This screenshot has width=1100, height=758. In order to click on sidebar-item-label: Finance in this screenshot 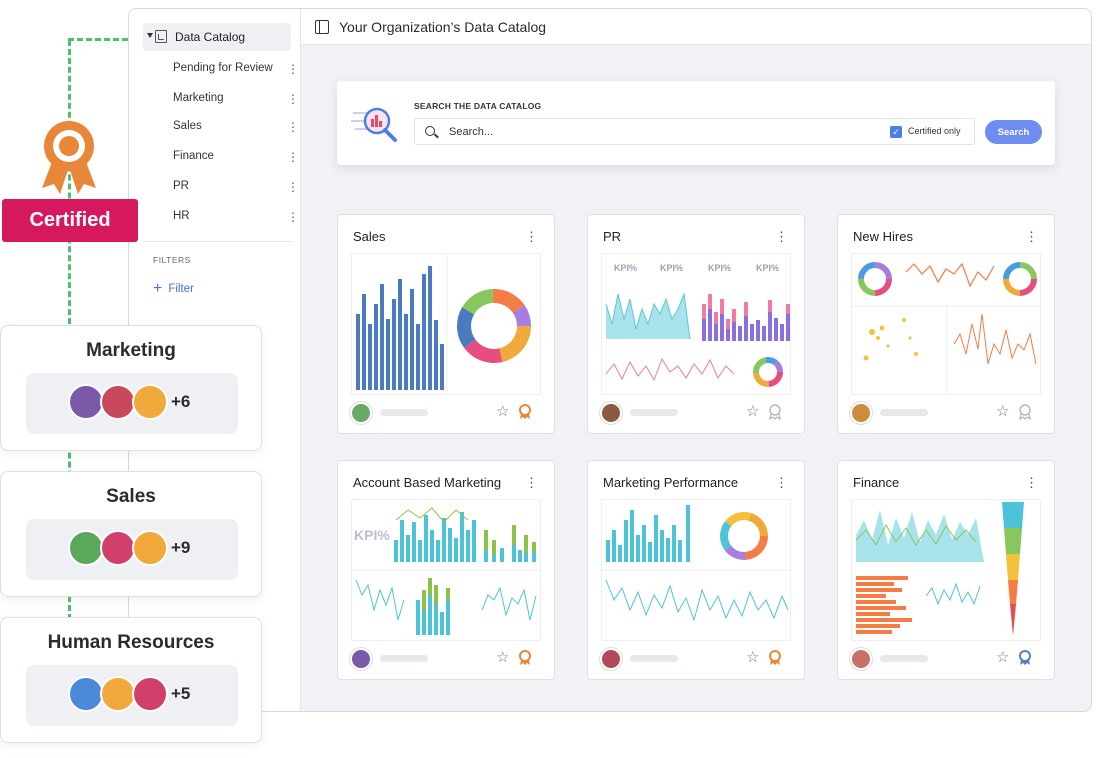, I will do `click(193, 156)`.